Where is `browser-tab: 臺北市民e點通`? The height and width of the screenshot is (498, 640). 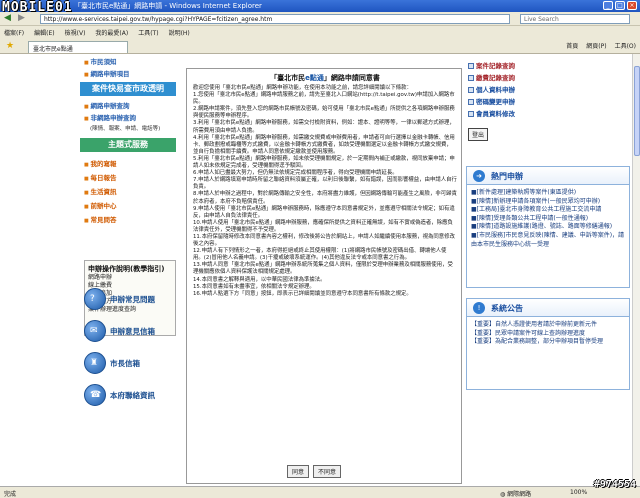
browser-tab: 臺北市民e點通 is located at coordinates (78, 47).